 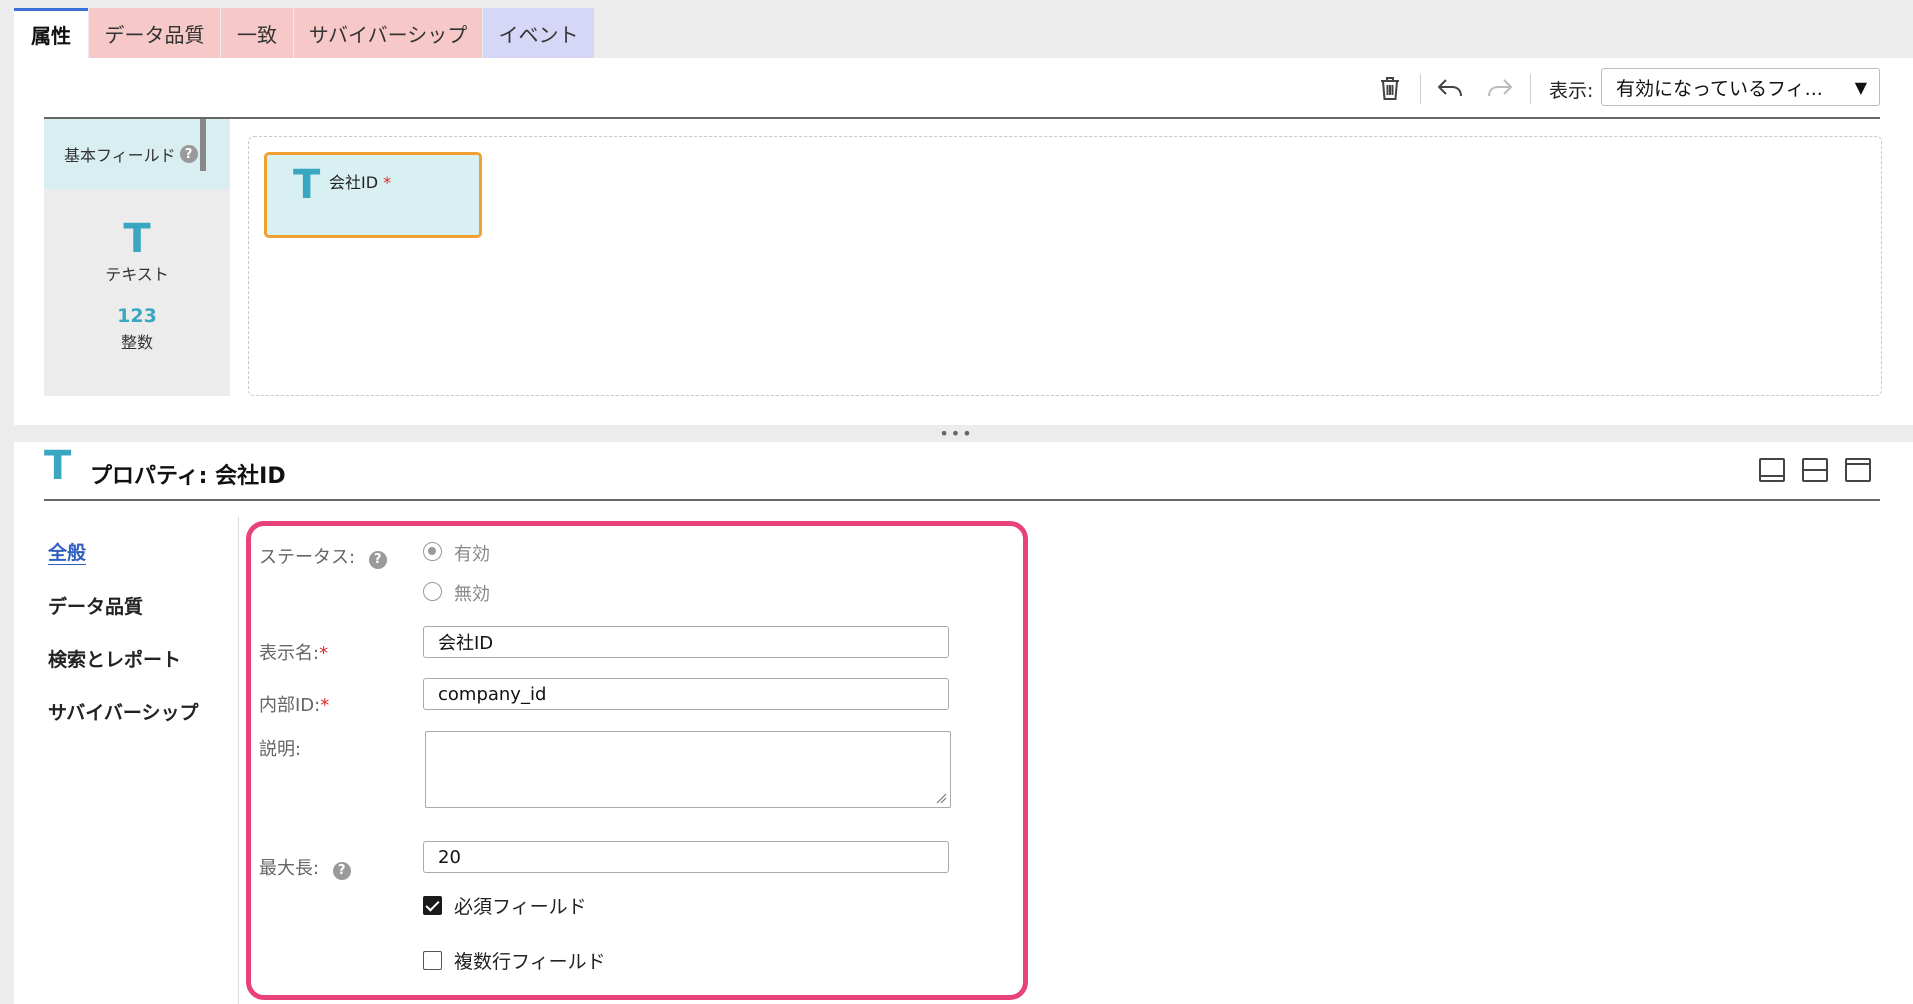 I want to click on redo-icon, so click(x=1500, y=88).